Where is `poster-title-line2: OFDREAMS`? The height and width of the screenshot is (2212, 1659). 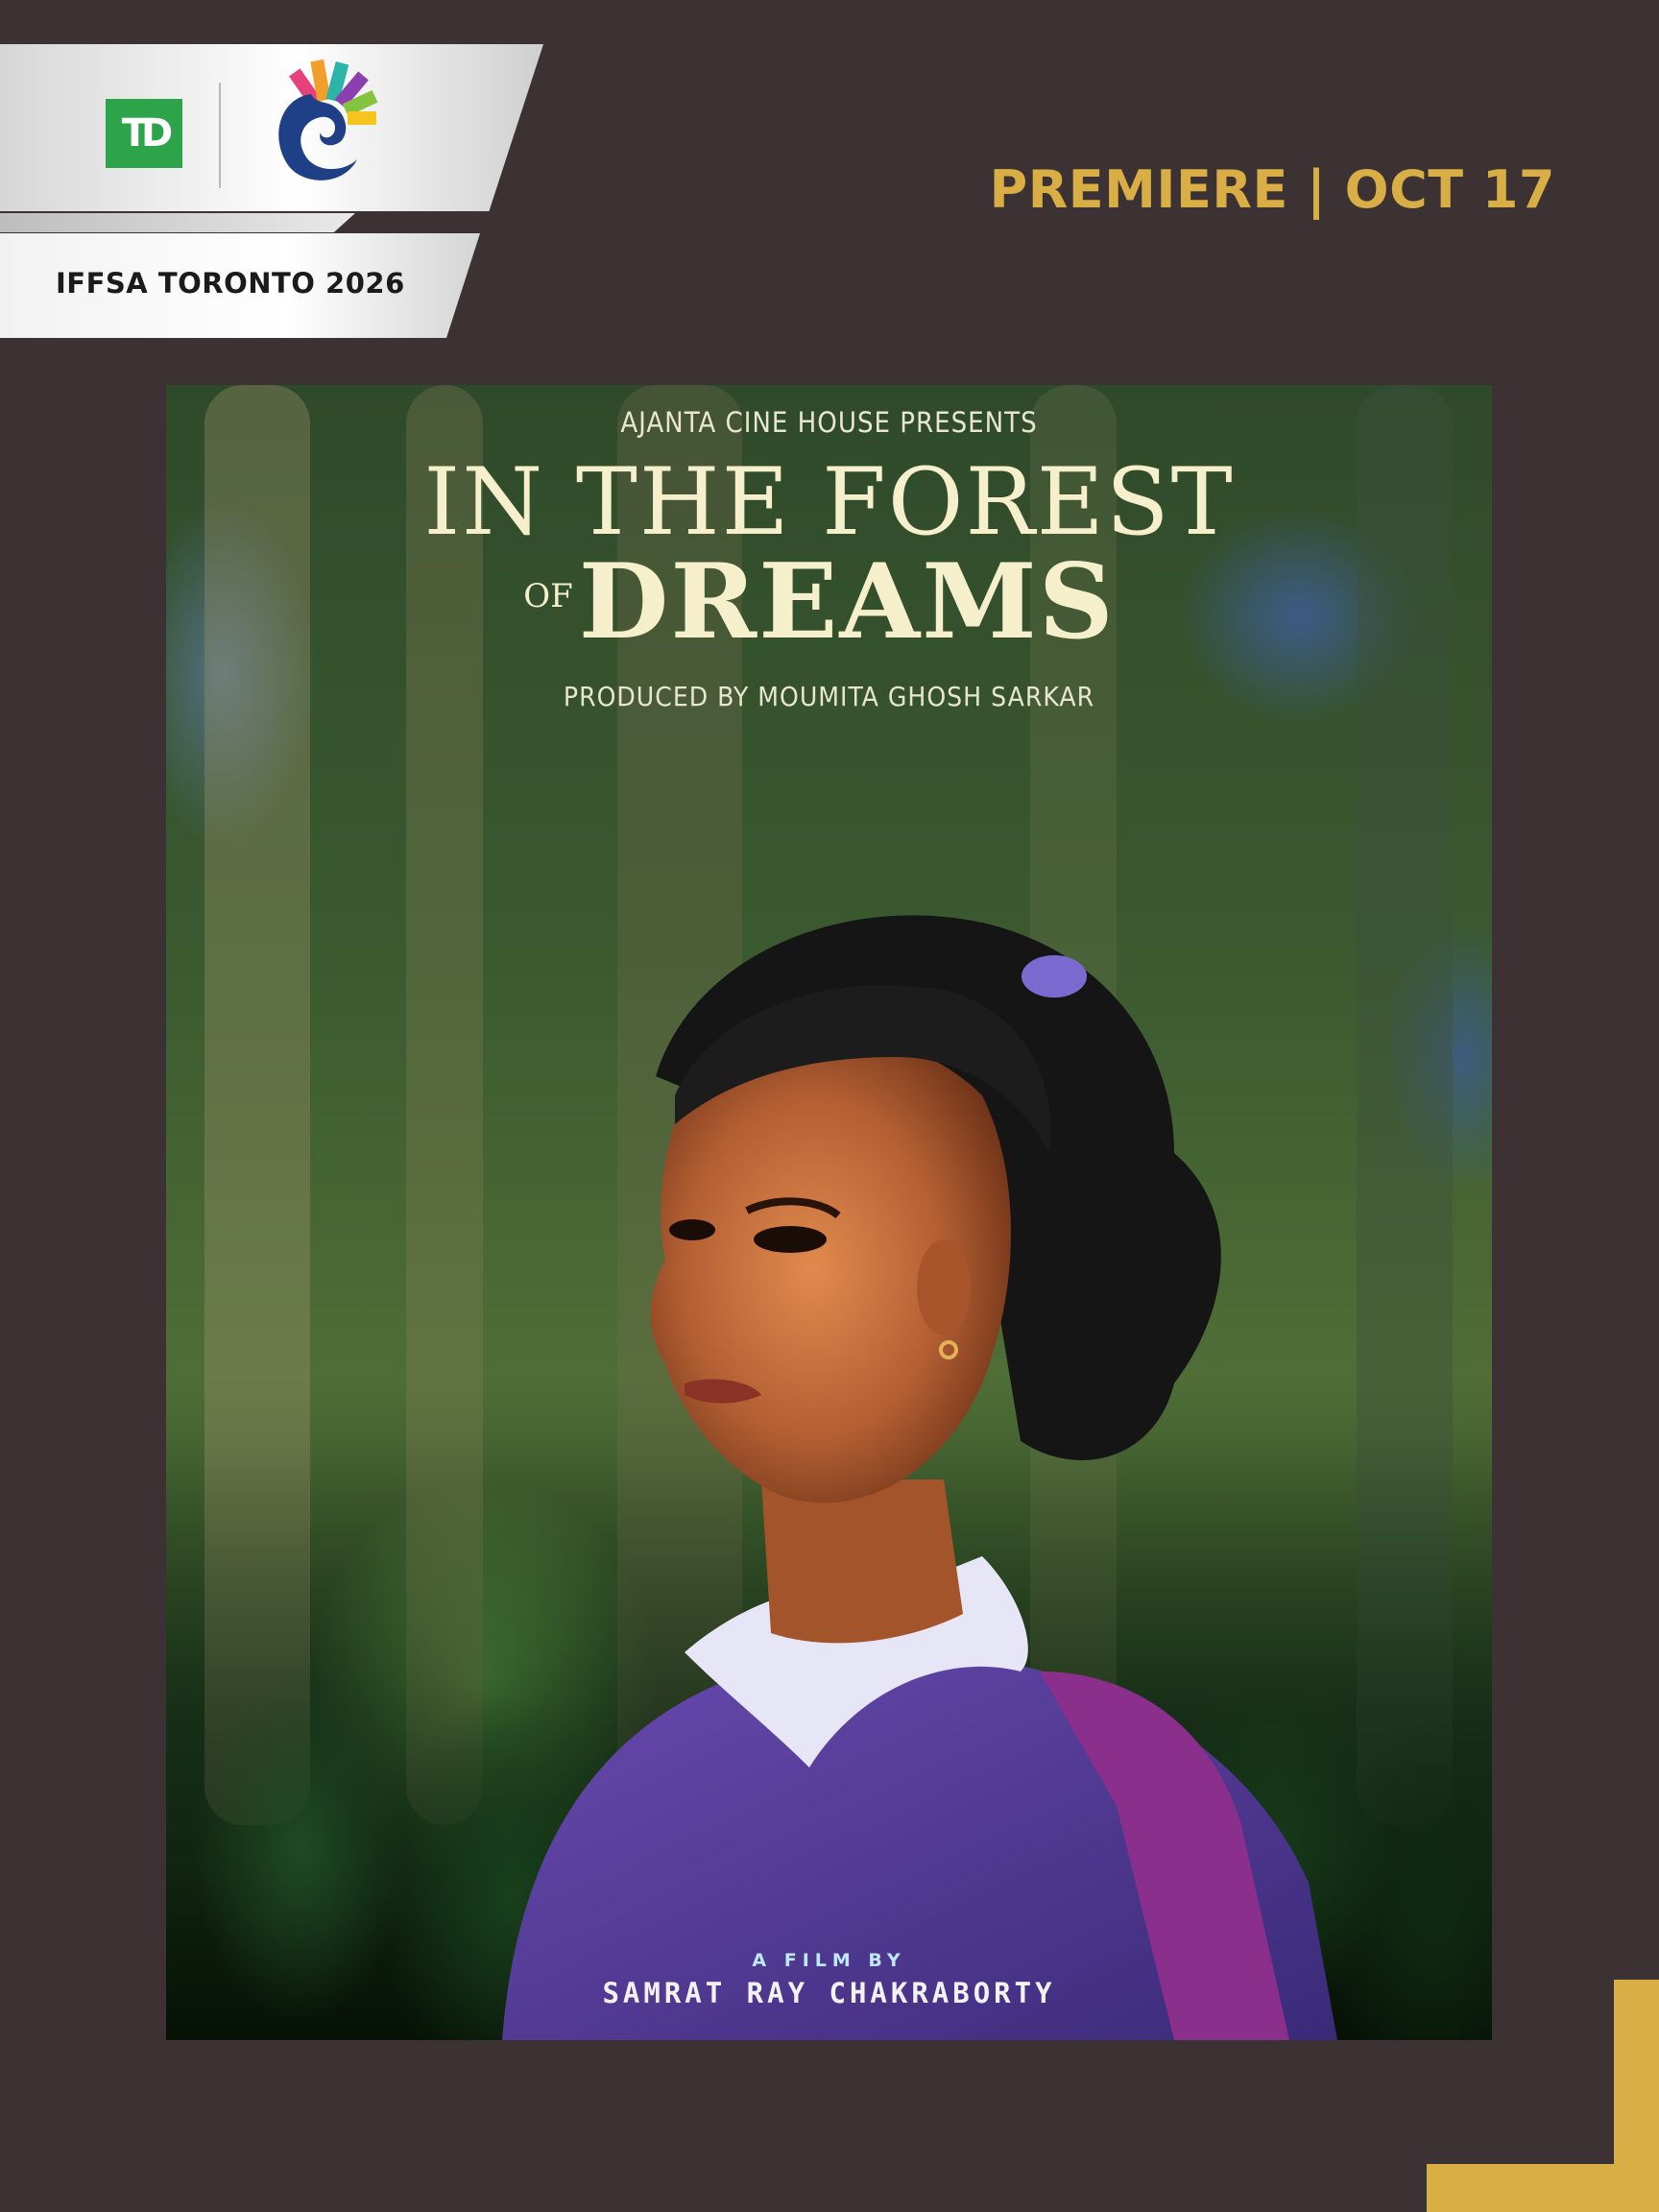
poster-title-line2: OFDREAMS is located at coordinates (829, 602).